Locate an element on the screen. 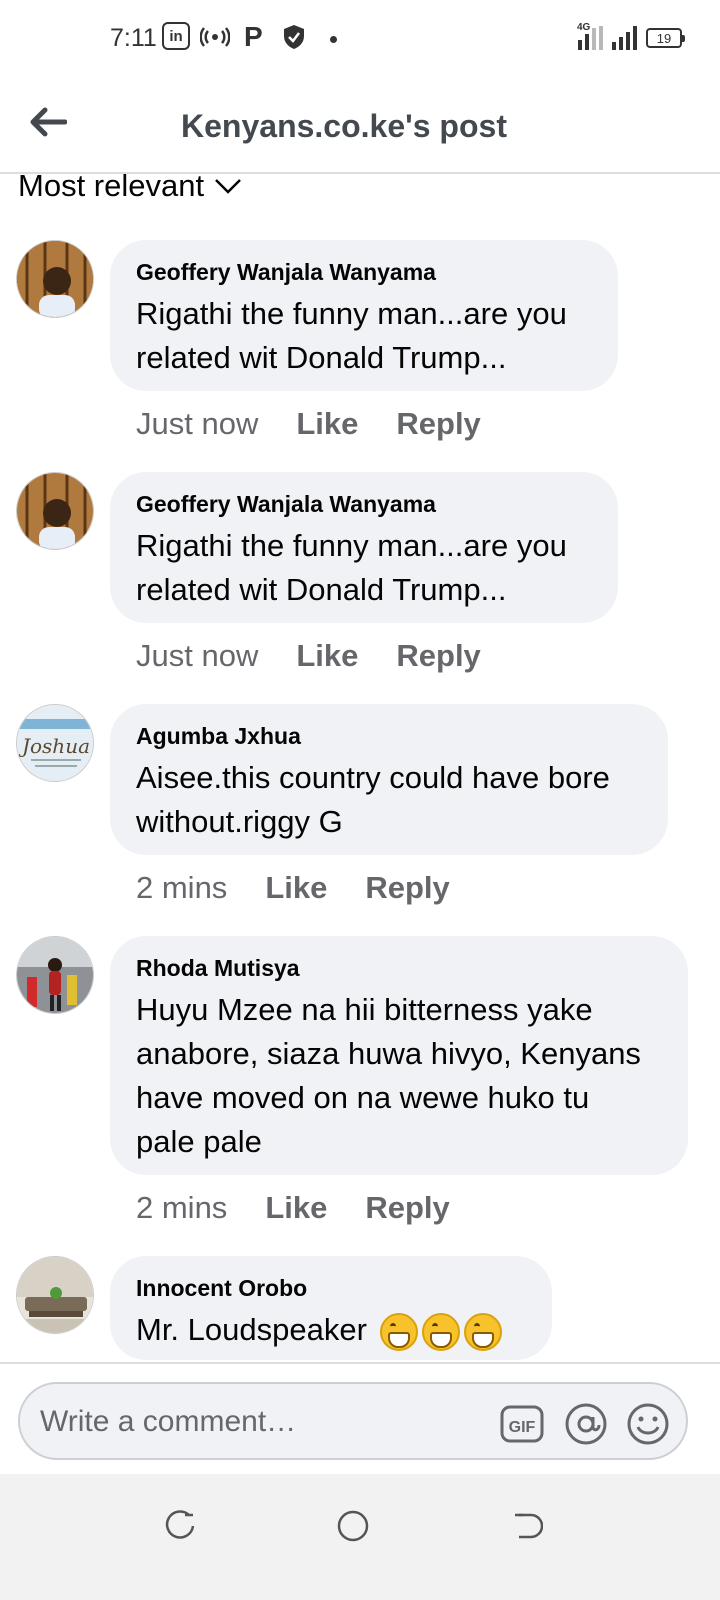 The height and width of the screenshot is (1600, 720). recent-apps-icon is located at coordinates (180, 1524).